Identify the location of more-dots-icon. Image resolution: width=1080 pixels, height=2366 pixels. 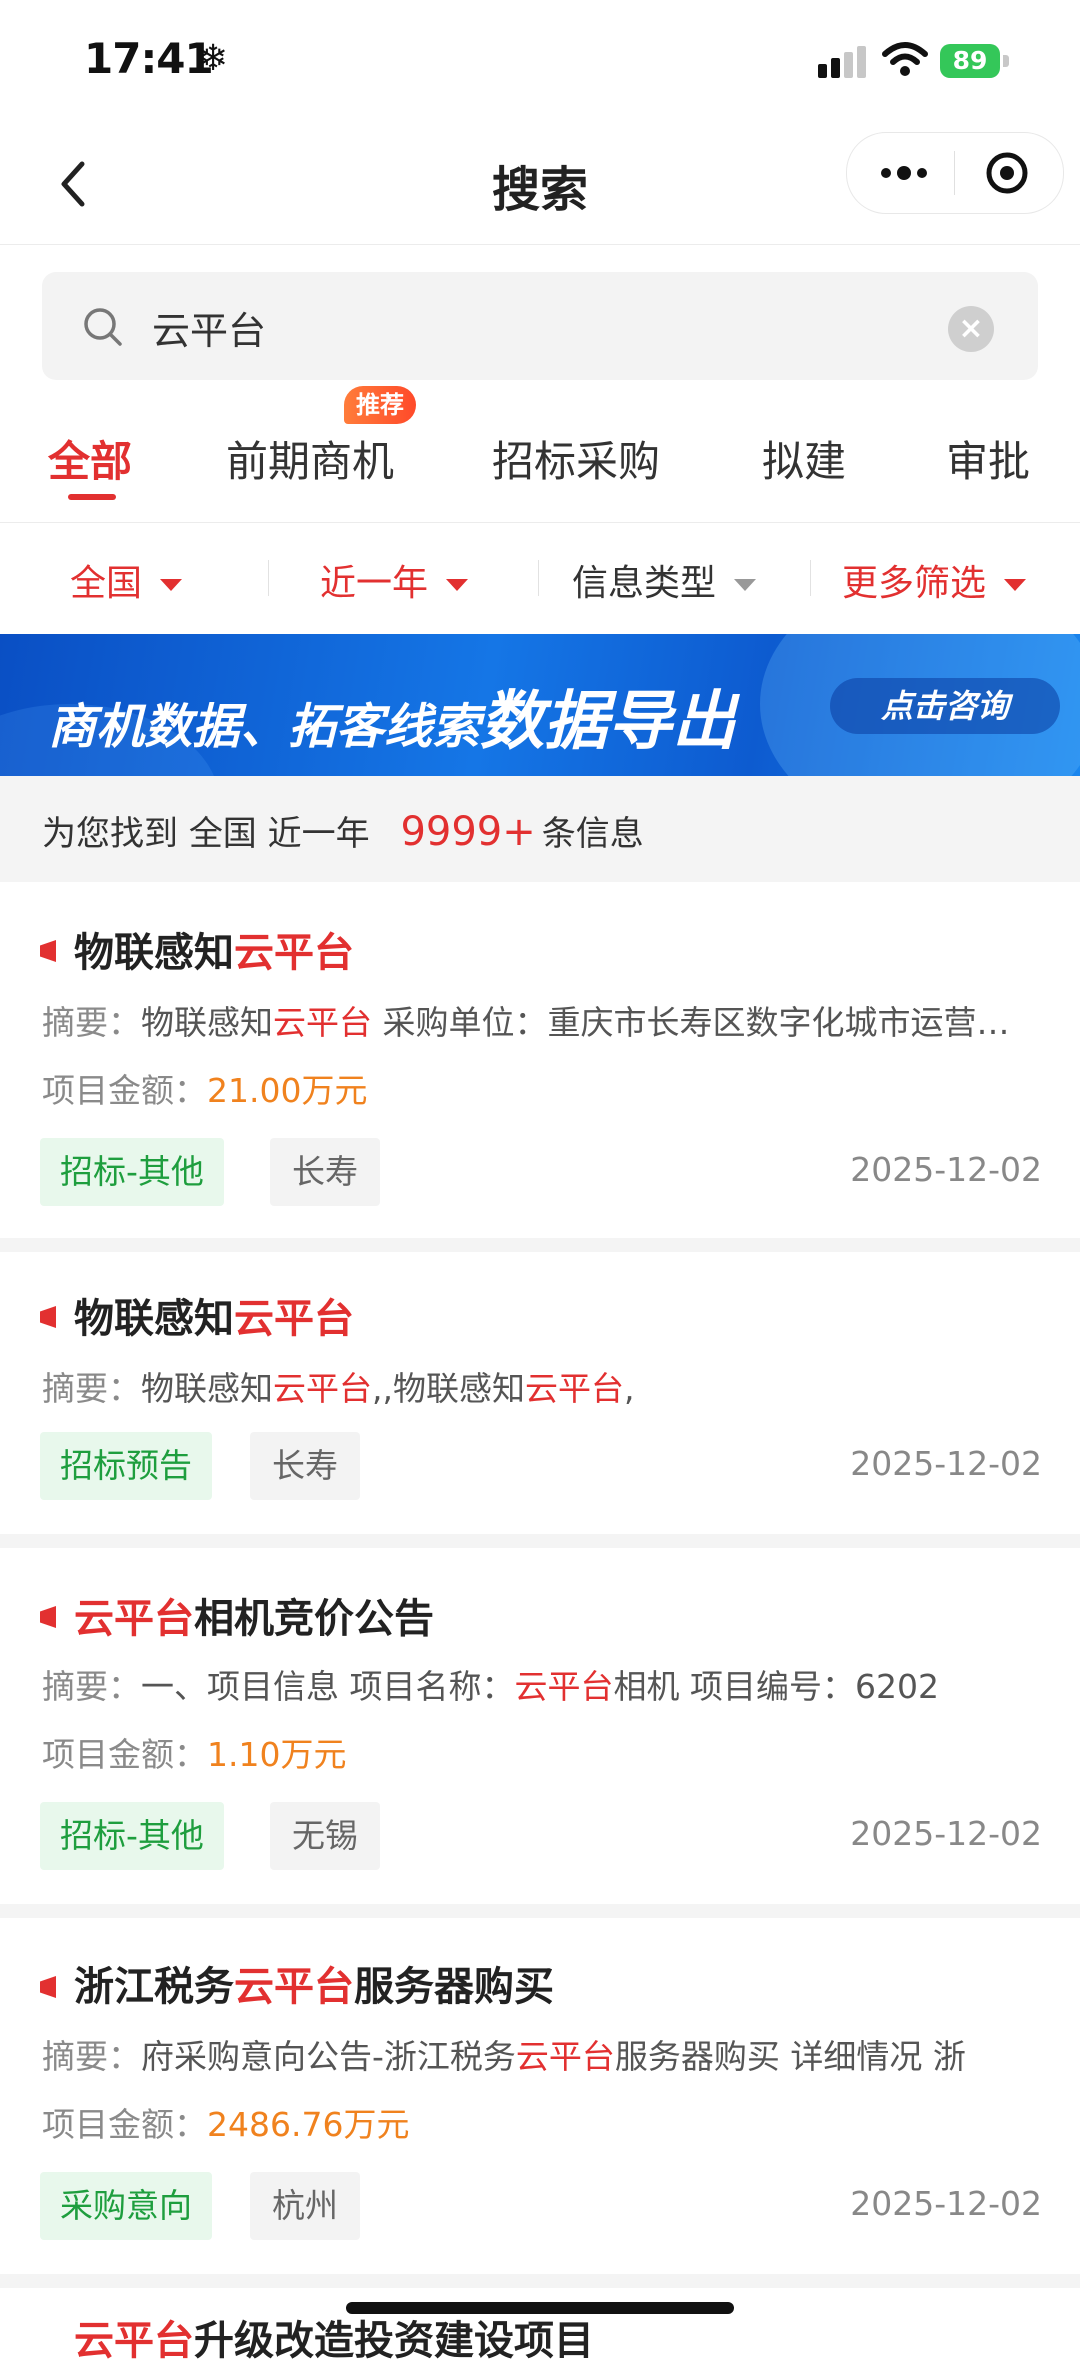
(904, 173).